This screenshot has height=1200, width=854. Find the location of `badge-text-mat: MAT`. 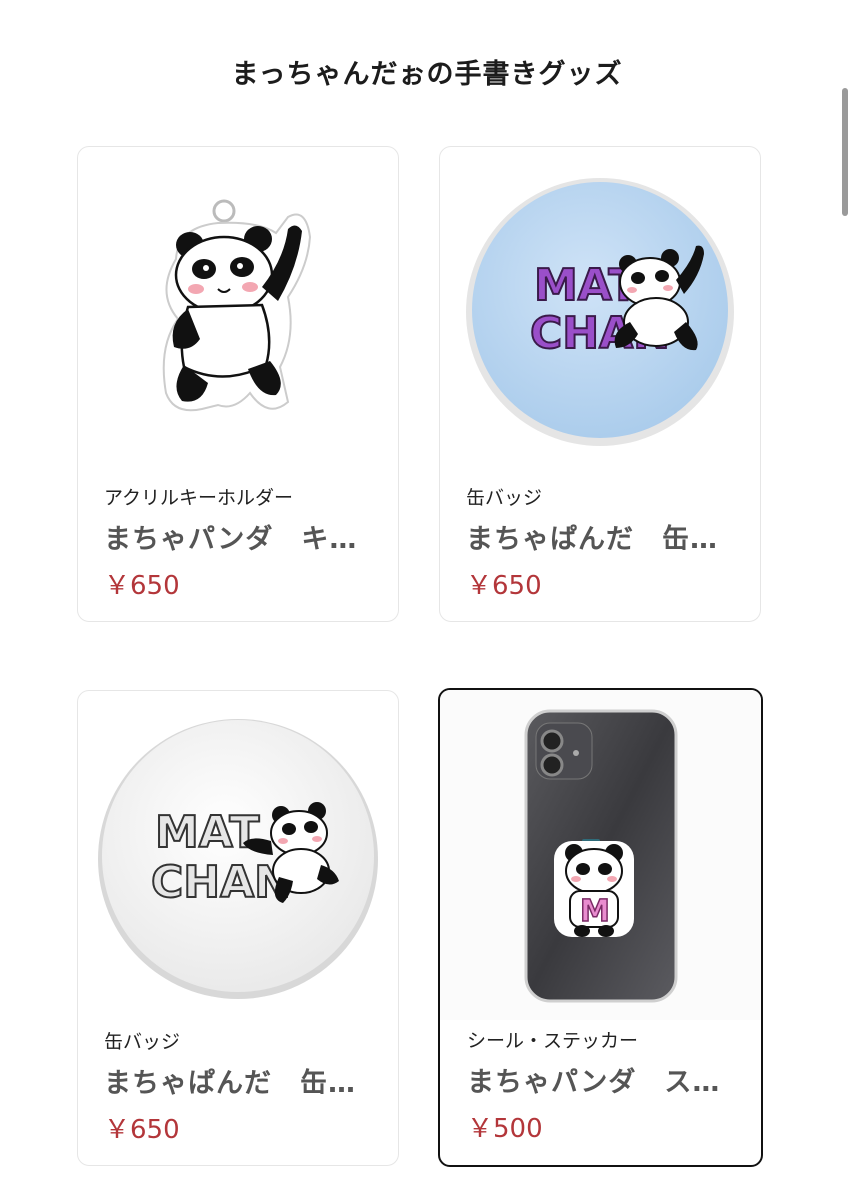

badge-text-mat: MAT is located at coordinates (207, 832).